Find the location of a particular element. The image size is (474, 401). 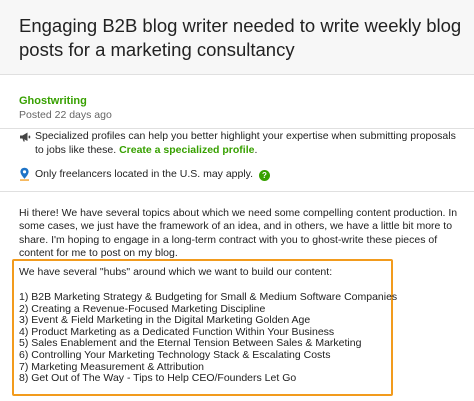

specialized-profile-period: . is located at coordinates (256, 150).